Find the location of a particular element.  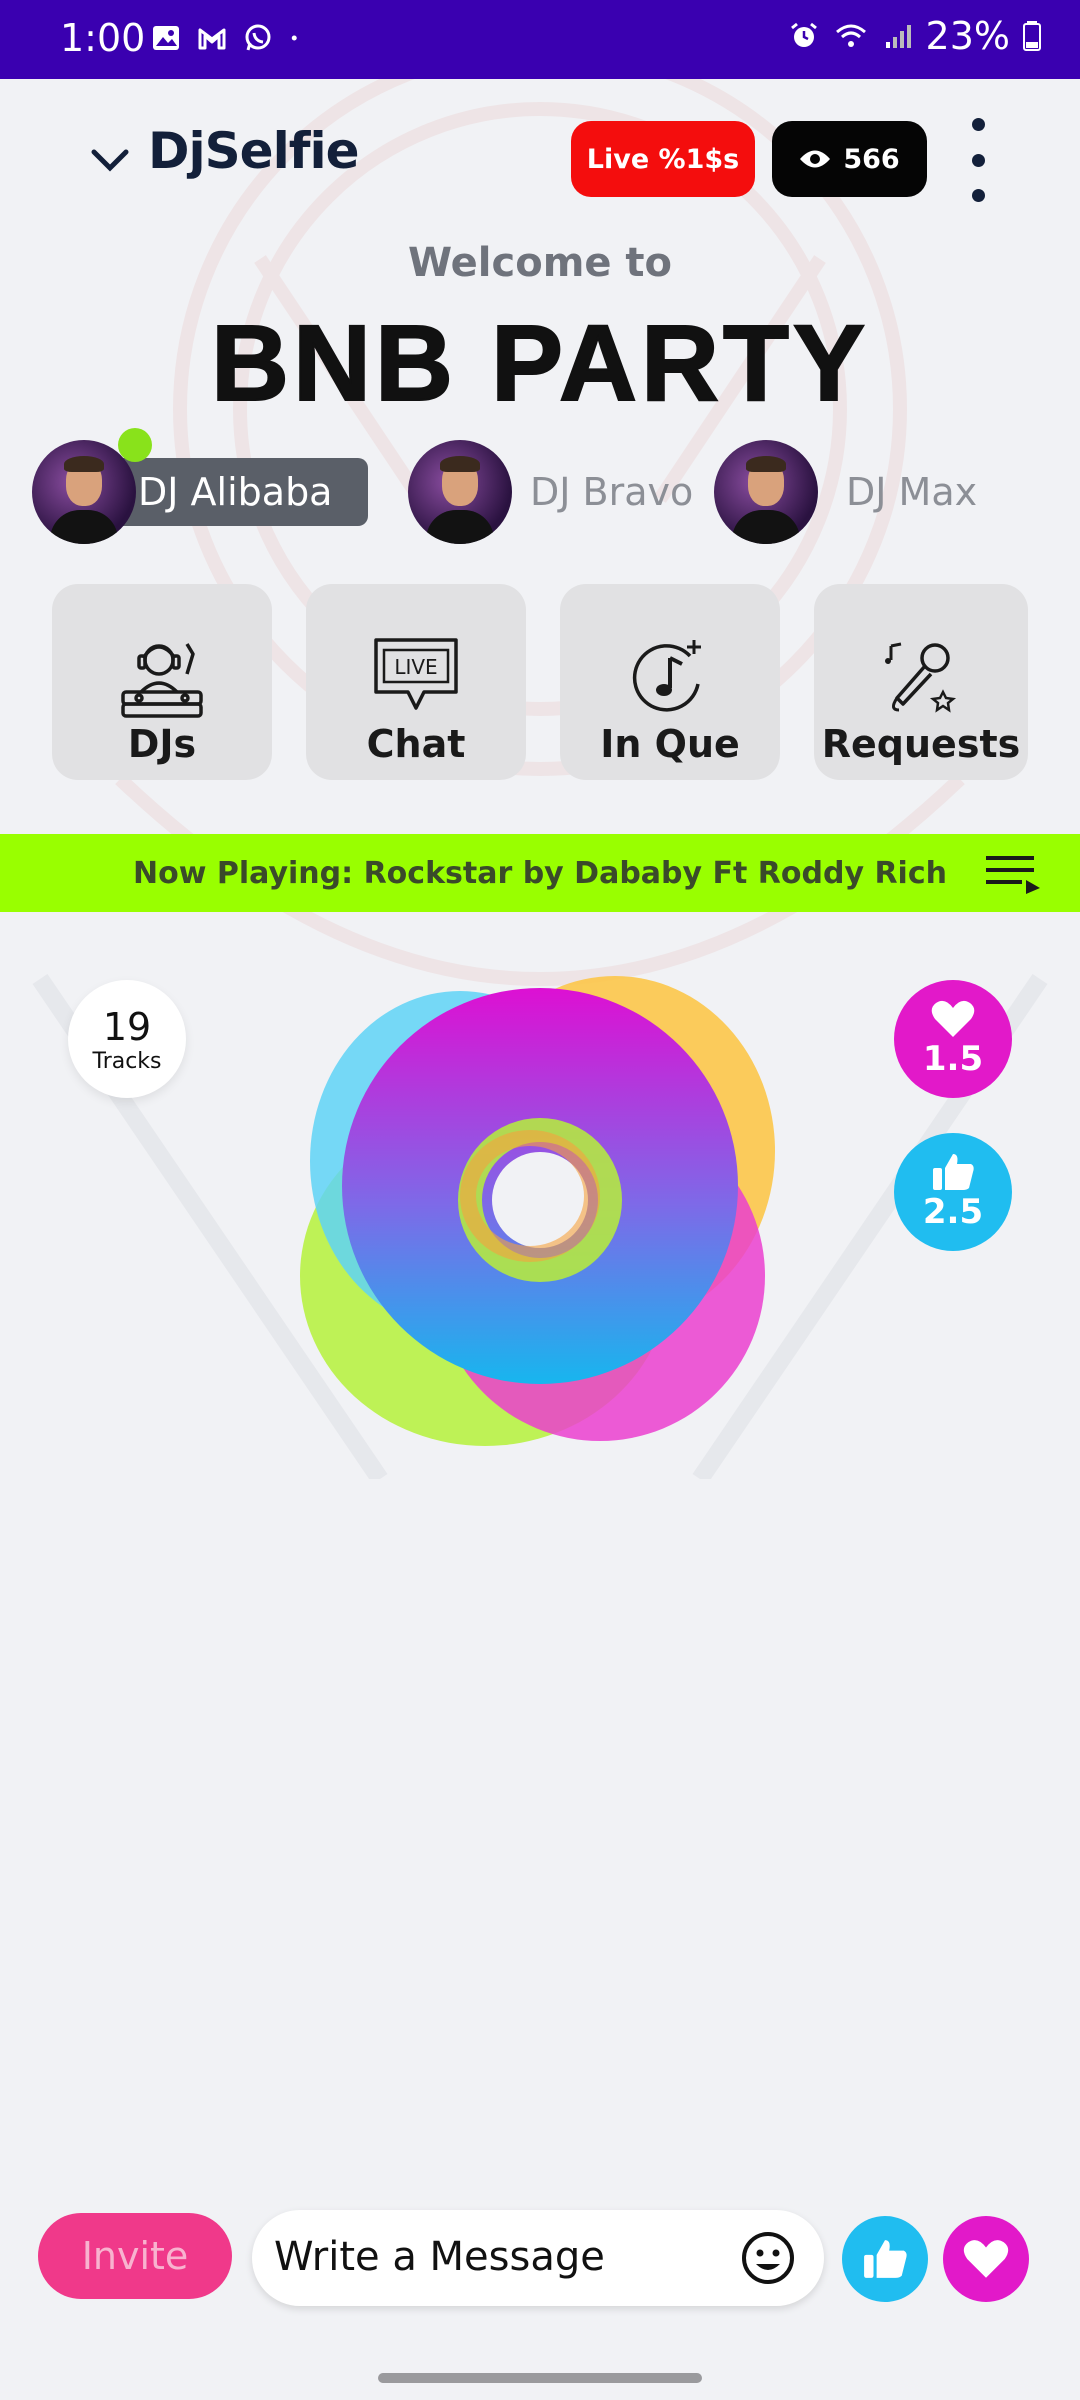

tile-label: DJs is located at coordinates (162, 744).